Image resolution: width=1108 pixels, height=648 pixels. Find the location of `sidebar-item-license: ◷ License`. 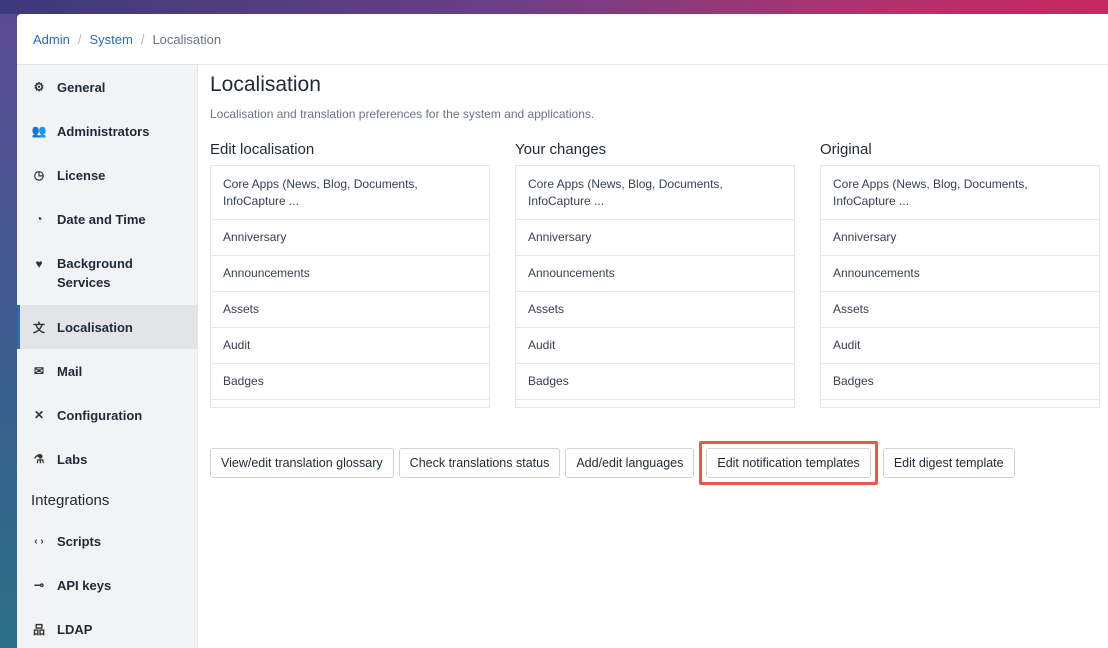

sidebar-item-license: ◷ License is located at coordinates (107, 175).